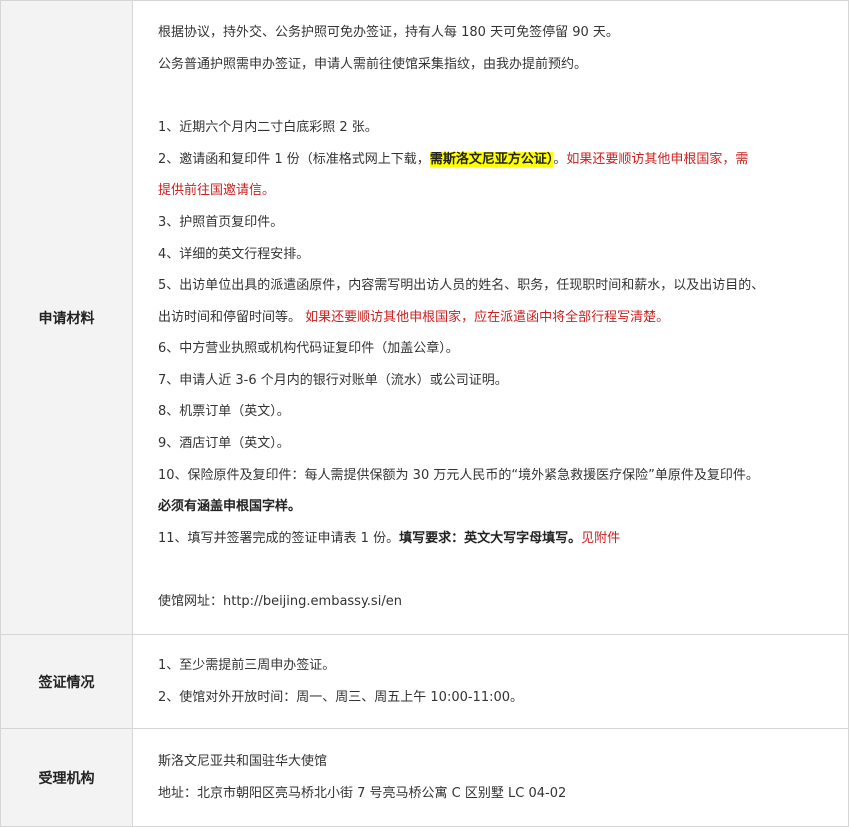  I want to click on material-item-4: 4、详细的英文行程安排。, so click(234, 254).